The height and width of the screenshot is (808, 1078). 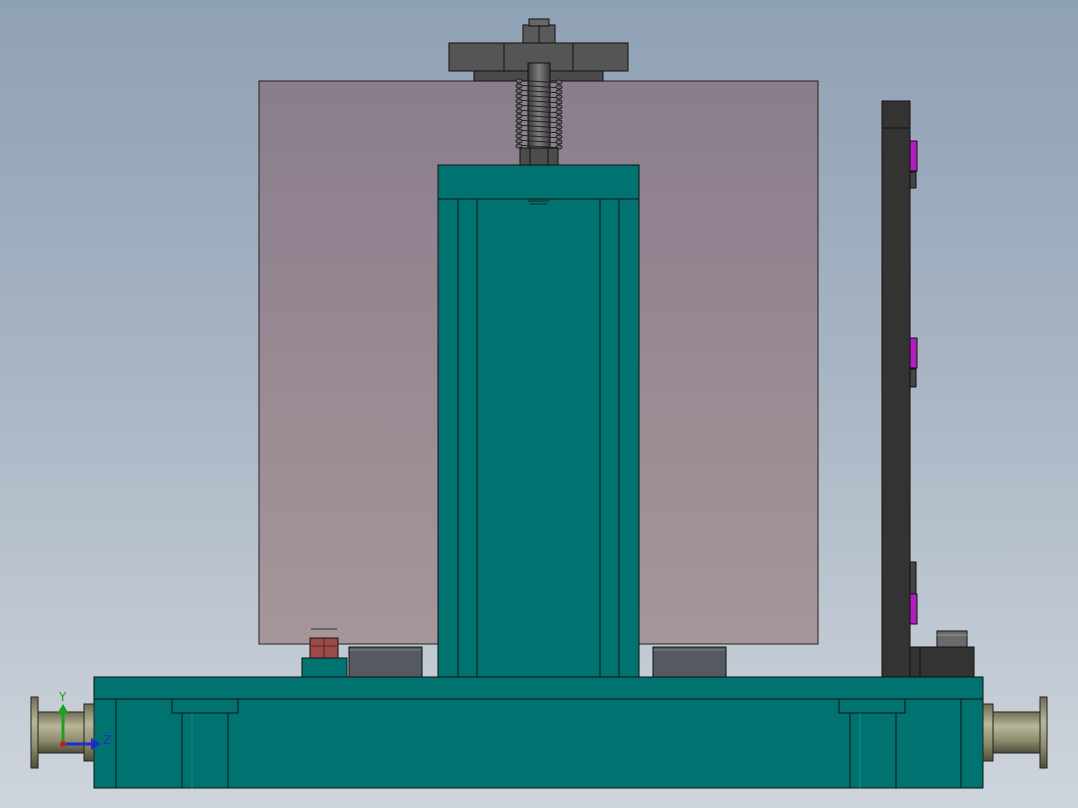 What do you see at coordinates (913, 156) in the screenshot?
I see `magenta-clip-top` at bounding box center [913, 156].